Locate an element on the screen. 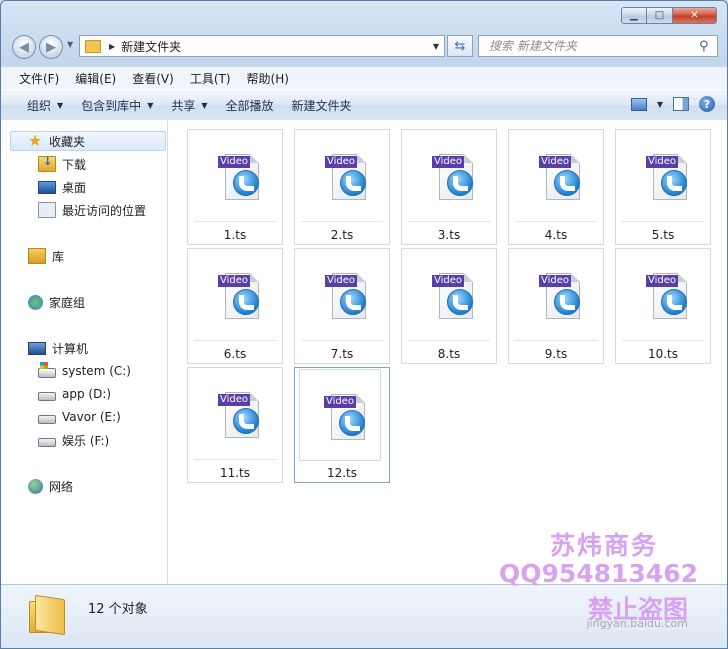 The image size is (728, 649). command-bar: 组织 ▼ 包含到库中 ▼ 共享 ▼ 全部播放 新建文件夹 ▼ ? is located at coordinates (364, 105).